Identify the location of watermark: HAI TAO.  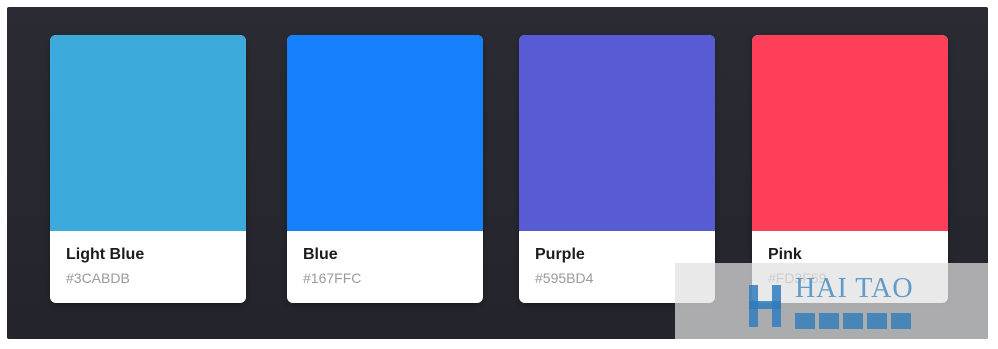
(831, 301).